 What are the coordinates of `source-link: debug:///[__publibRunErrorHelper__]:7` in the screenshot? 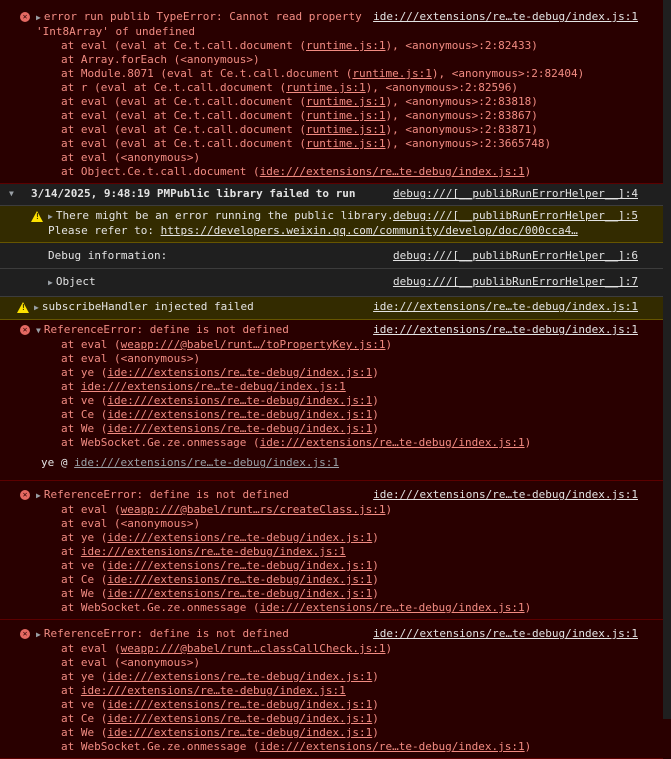 It's located at (515, 282).